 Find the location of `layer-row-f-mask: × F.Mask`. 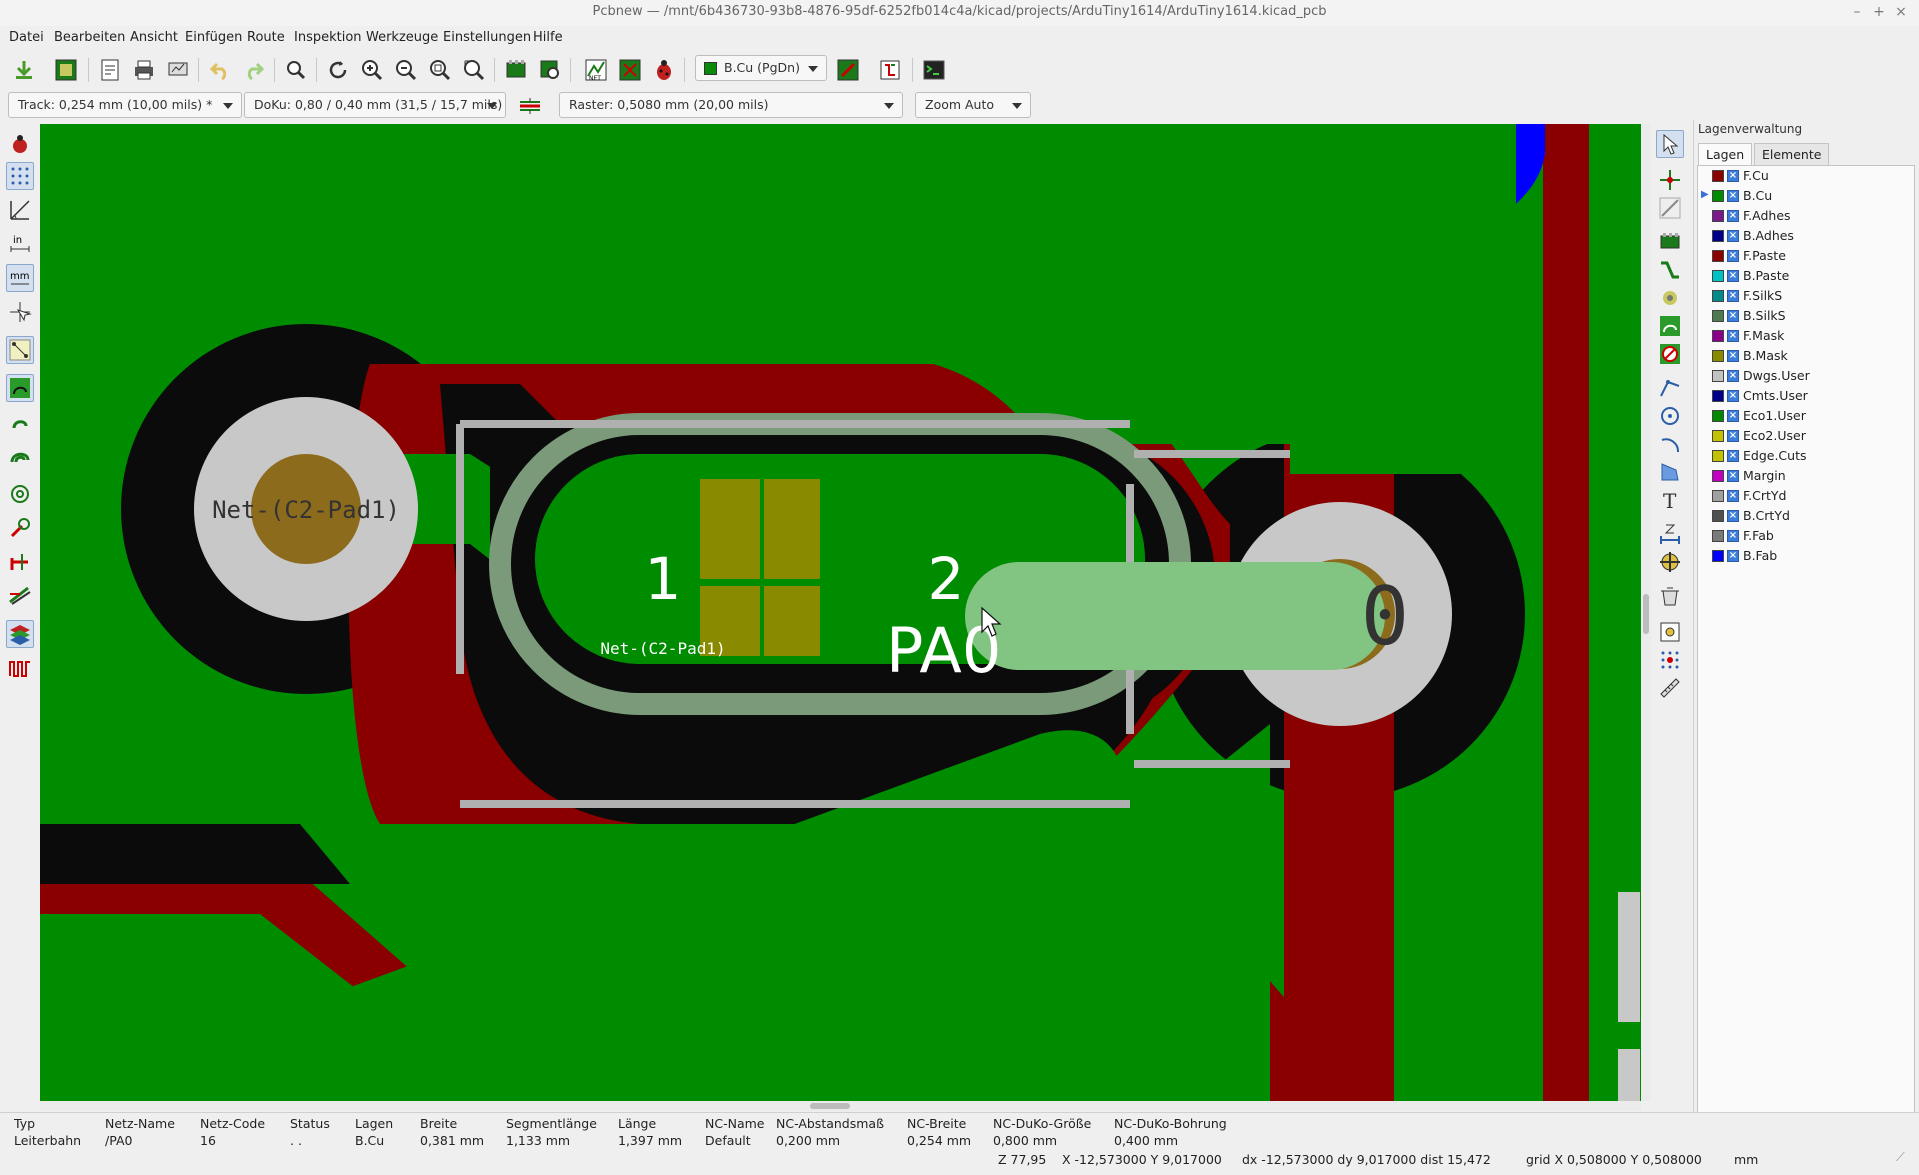

layer-row-f-mask: × F.Mask is located at coordinates (1806, 336).